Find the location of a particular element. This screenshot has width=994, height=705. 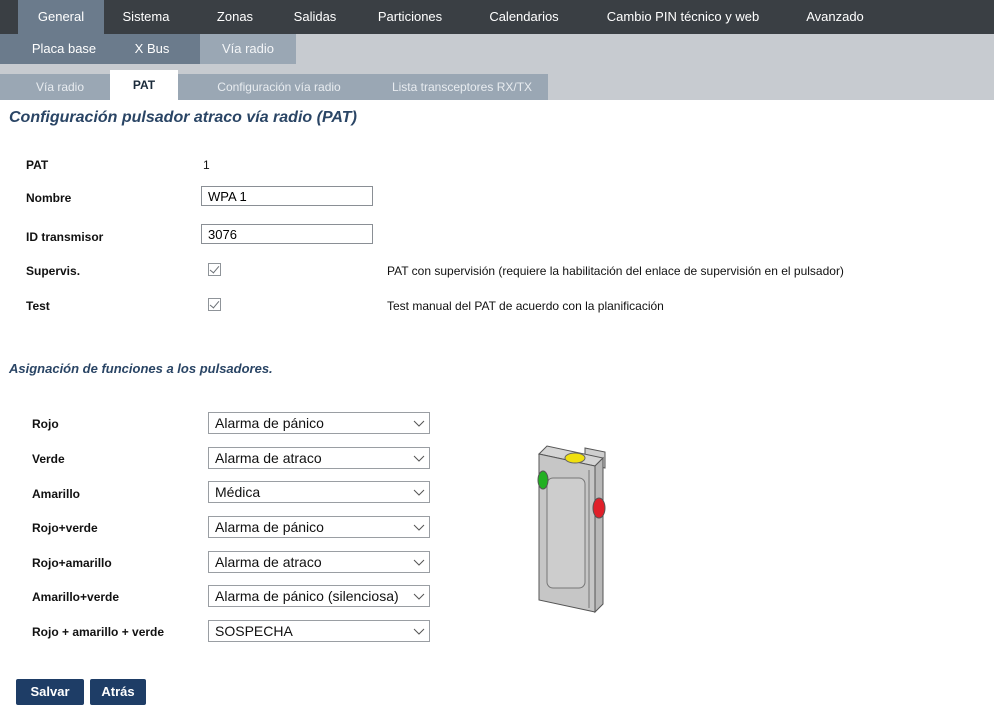

assignment-select-value: SOSPECHA is located at coordinates (254, 631).